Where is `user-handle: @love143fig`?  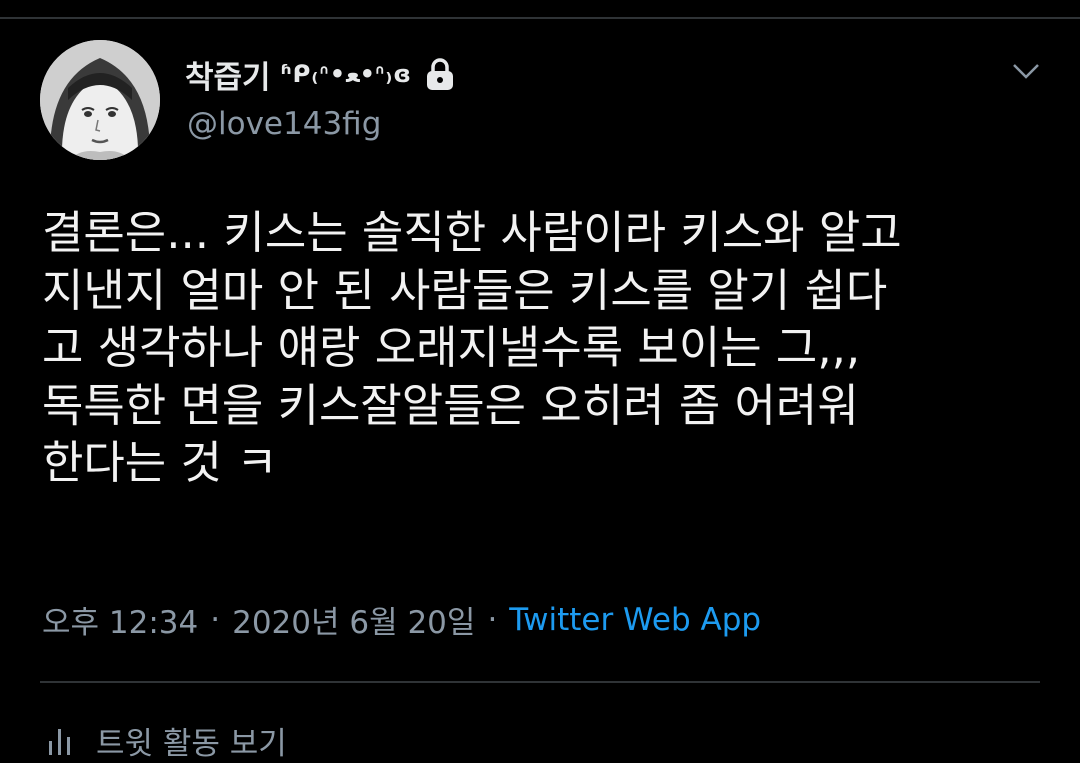
user-handle: @love143fig is located at coordinates (284, 124).